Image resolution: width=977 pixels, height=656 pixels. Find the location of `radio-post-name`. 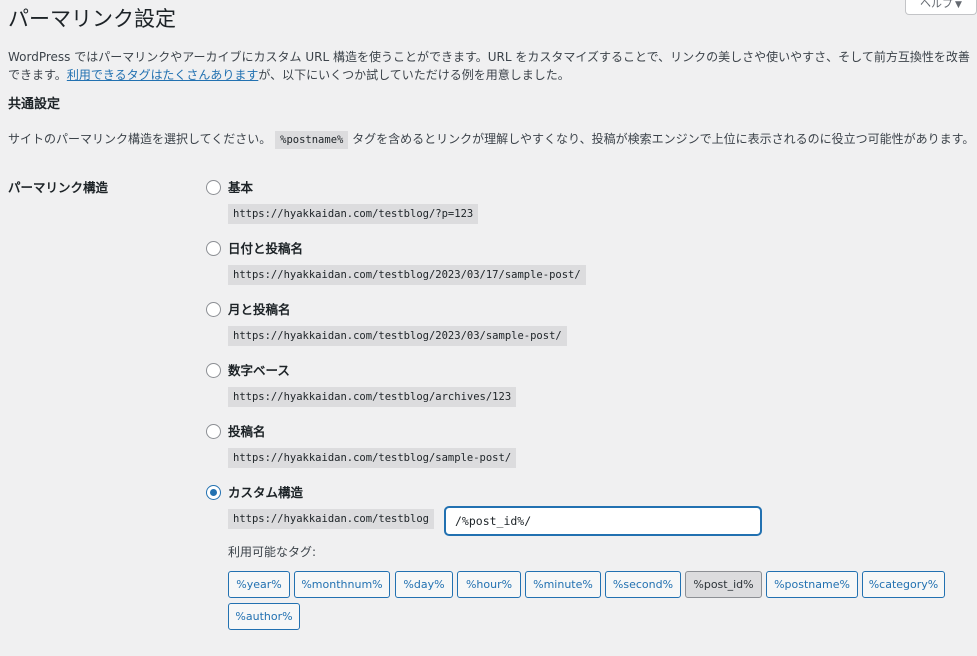

radio-post-name is located at coordinates (213, 431).